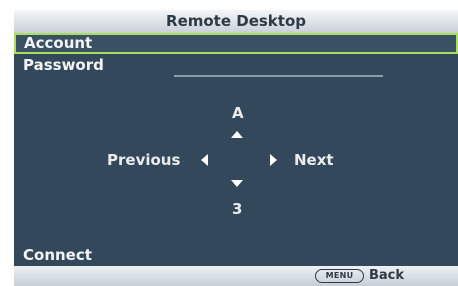 This screenshot has width=458, height=286. What do you see at coordinates (314, 160) in the screenshot?
I see `next-label: Next` at bounding box center [314, 160].